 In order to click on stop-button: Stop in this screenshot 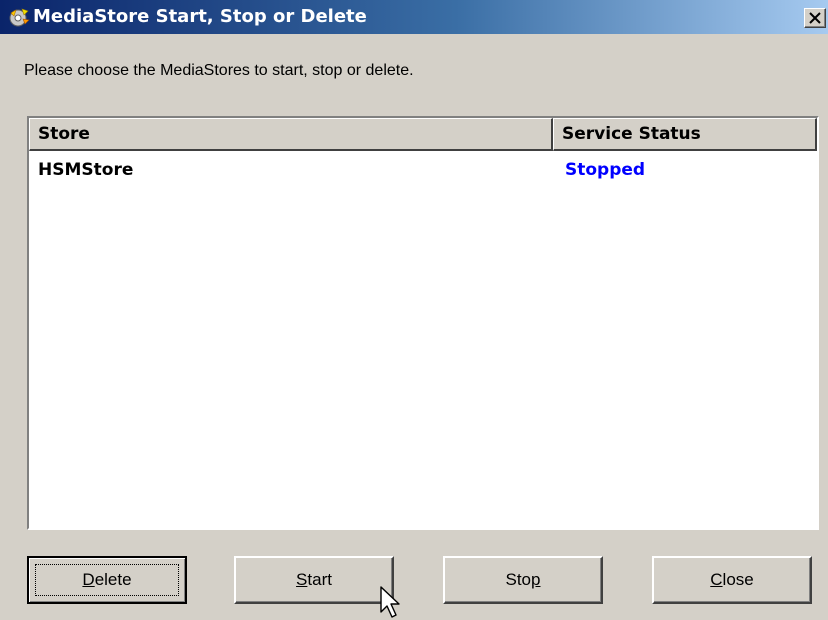, I will do `click(523, 580)`.